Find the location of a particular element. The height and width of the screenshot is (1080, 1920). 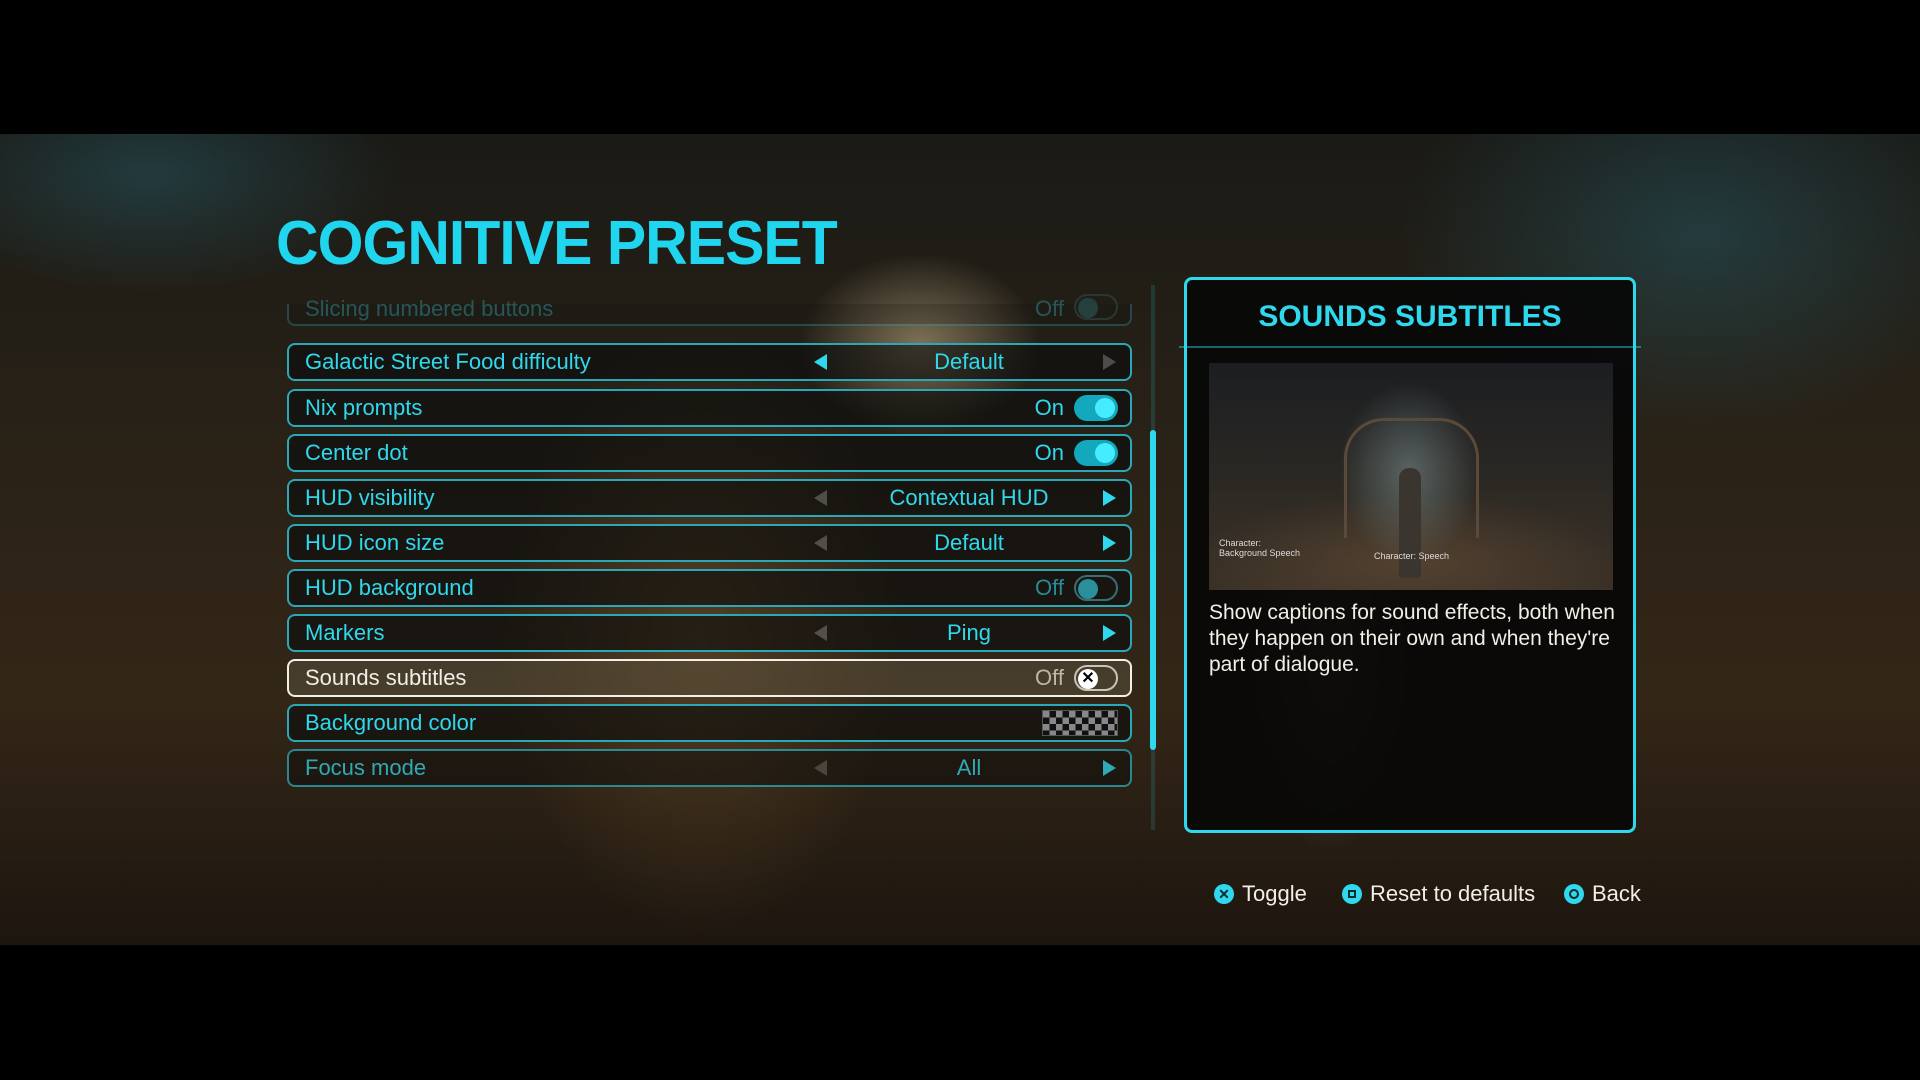

setting-label: HUD icon size is located at coordinates (375, 542).